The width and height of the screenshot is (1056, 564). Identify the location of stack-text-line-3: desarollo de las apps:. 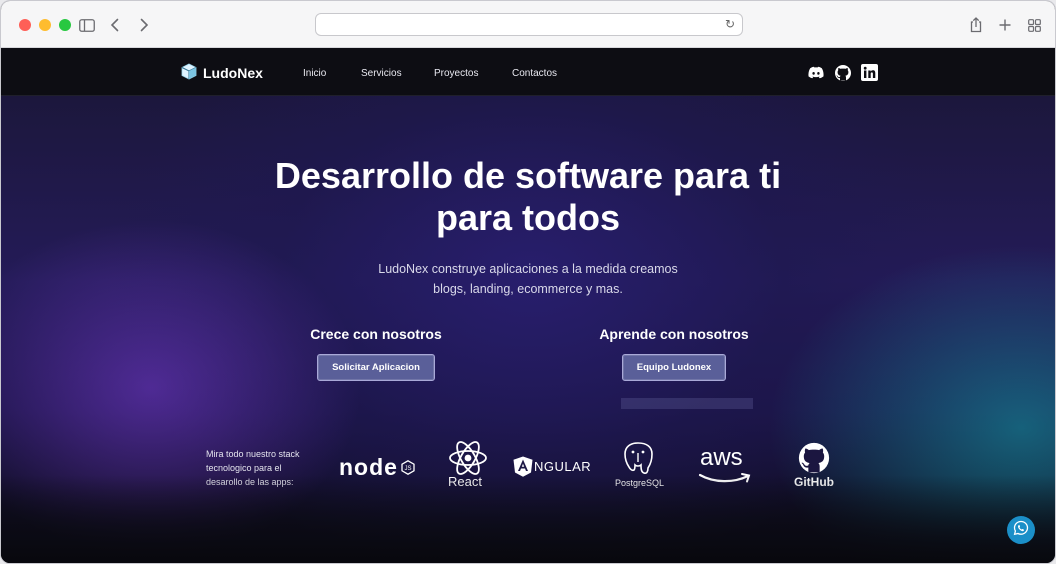
(250, 482).